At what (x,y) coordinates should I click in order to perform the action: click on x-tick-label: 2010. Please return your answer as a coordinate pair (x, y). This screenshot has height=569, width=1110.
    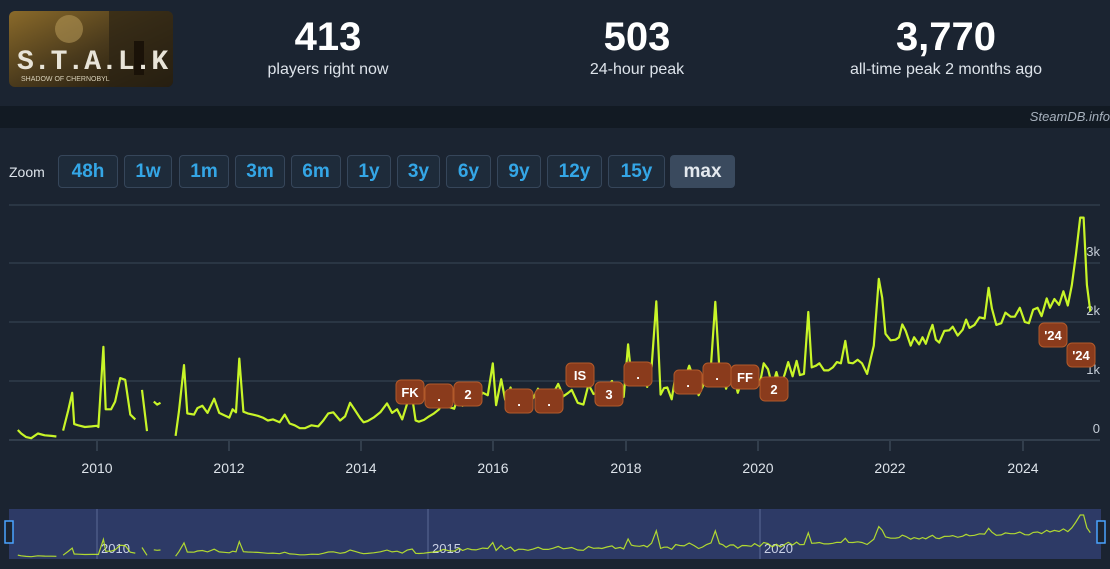
    Looking at the image, I should click on (96, 468).